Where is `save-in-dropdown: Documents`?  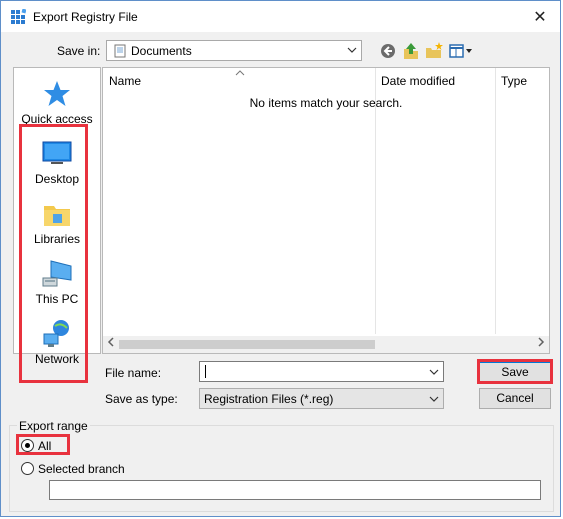 save-in-dropdown: Documents is located at coordinates (234, 50).